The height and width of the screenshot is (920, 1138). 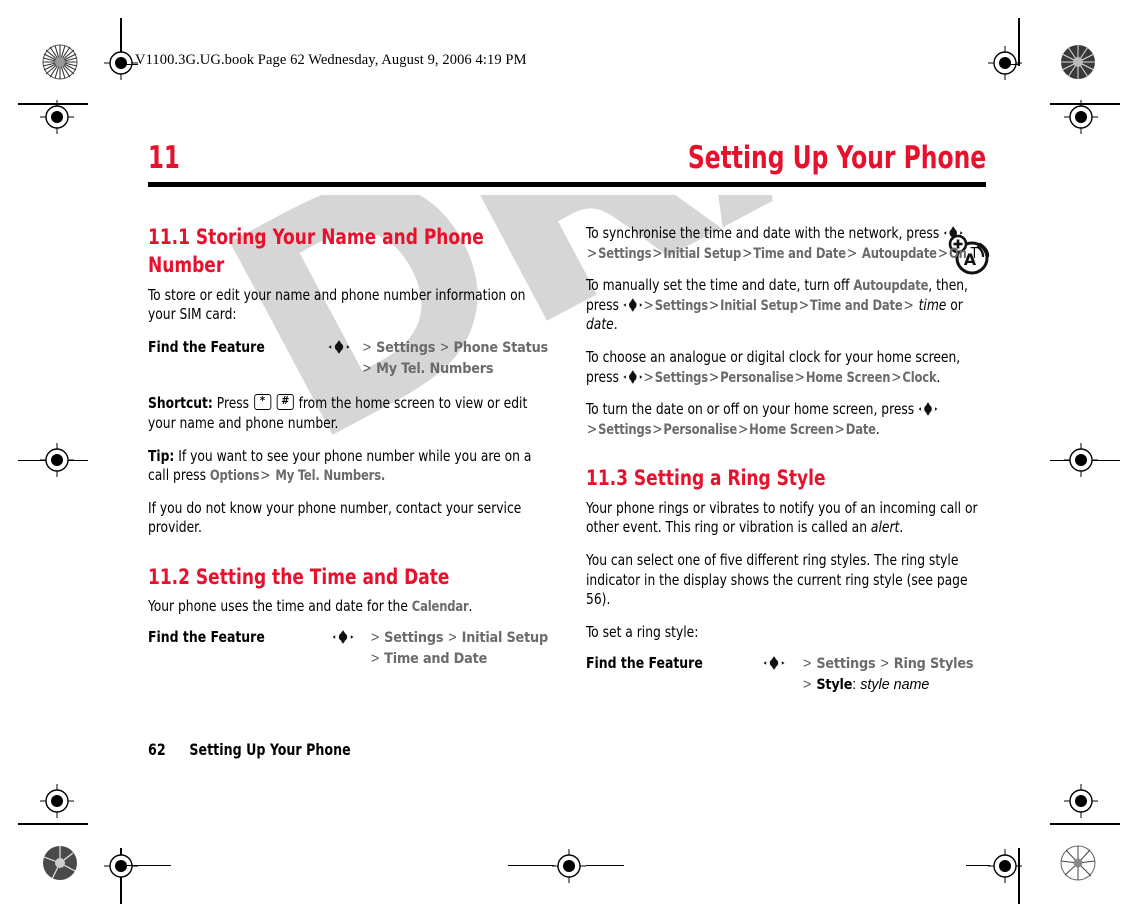 I want to click on menu-item-my-tel-numbers-tip: My Tel. Numbers, so click(x=328, y=476).